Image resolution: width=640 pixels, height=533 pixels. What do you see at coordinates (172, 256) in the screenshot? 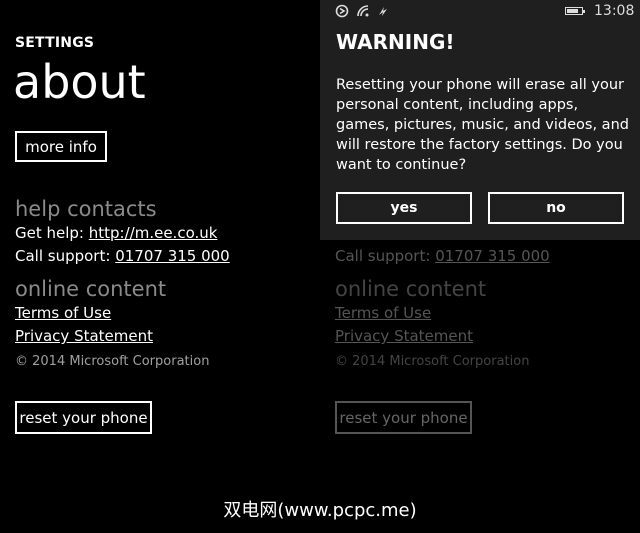
I see `call-support-link: 01707 315 000` at bounding box center [172, 256].